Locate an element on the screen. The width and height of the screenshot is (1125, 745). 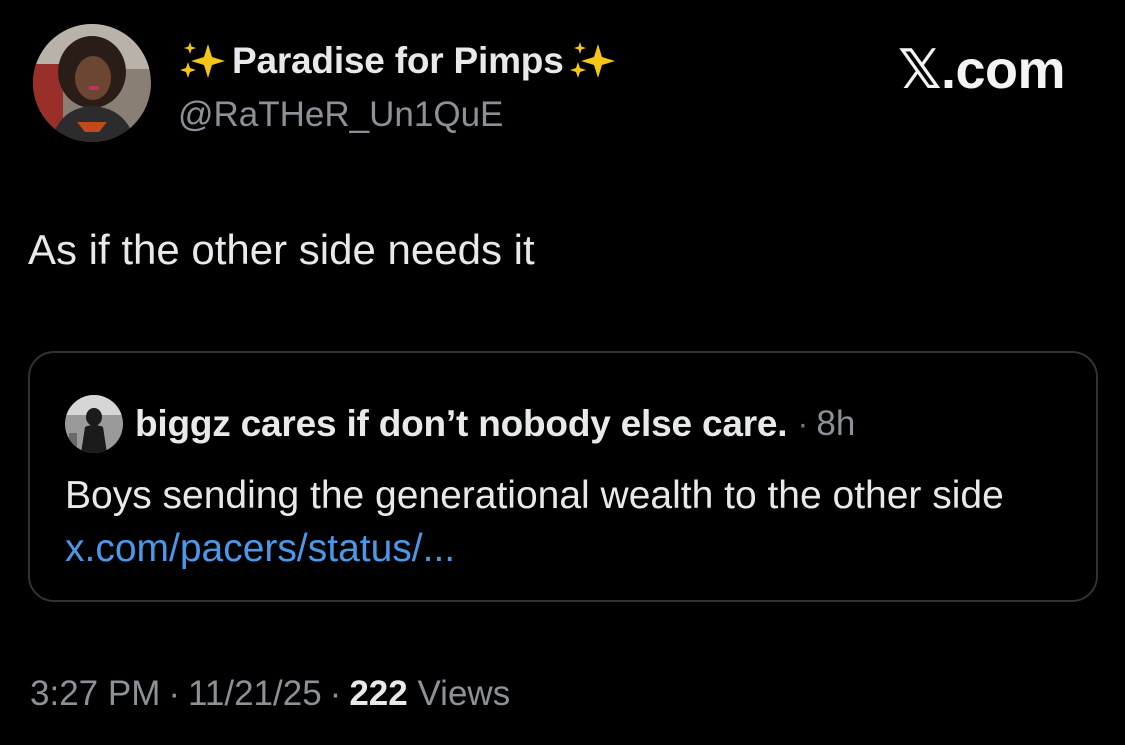
avatar-image is located at coordinates (92, 83).